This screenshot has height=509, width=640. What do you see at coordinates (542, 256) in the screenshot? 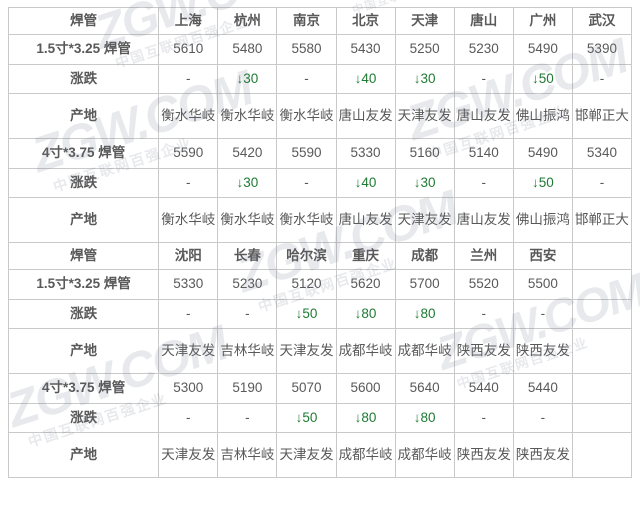
I see `city-header-西安: 西安` at bounding box center [542, 256].